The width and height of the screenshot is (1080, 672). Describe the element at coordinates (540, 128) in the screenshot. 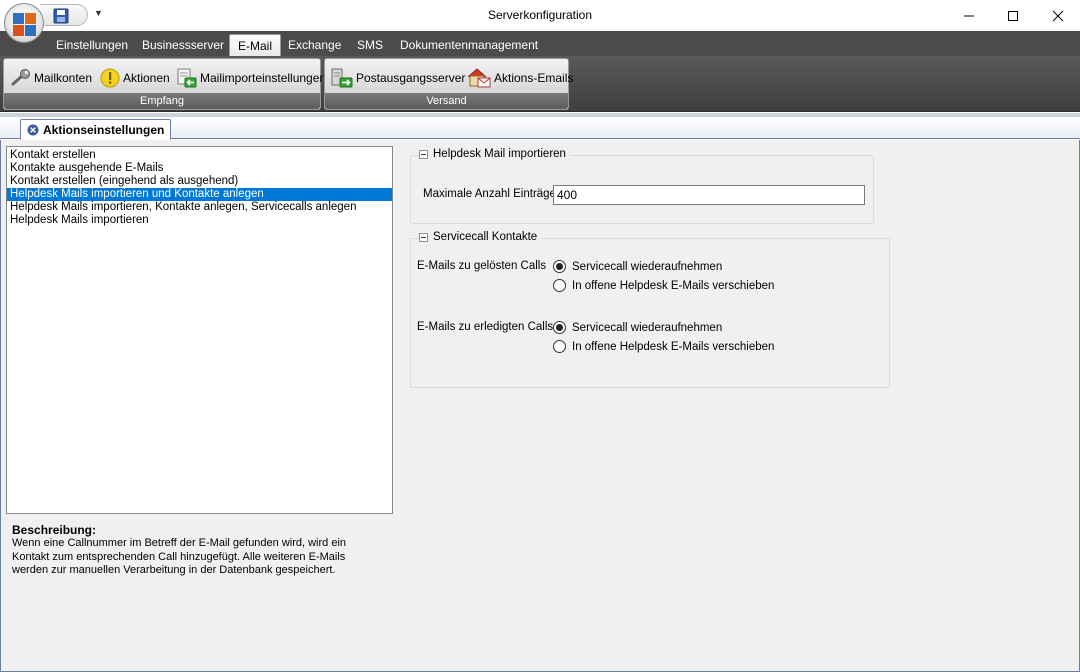

I see `document-tab-bar: Aktionseinstellungen` at that location.